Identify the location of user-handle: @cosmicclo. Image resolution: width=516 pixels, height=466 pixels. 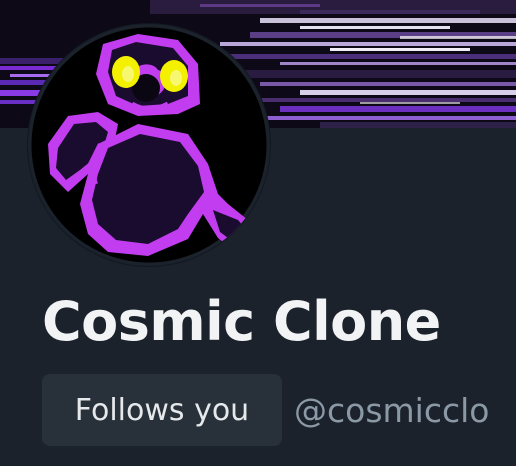
(392, 410).